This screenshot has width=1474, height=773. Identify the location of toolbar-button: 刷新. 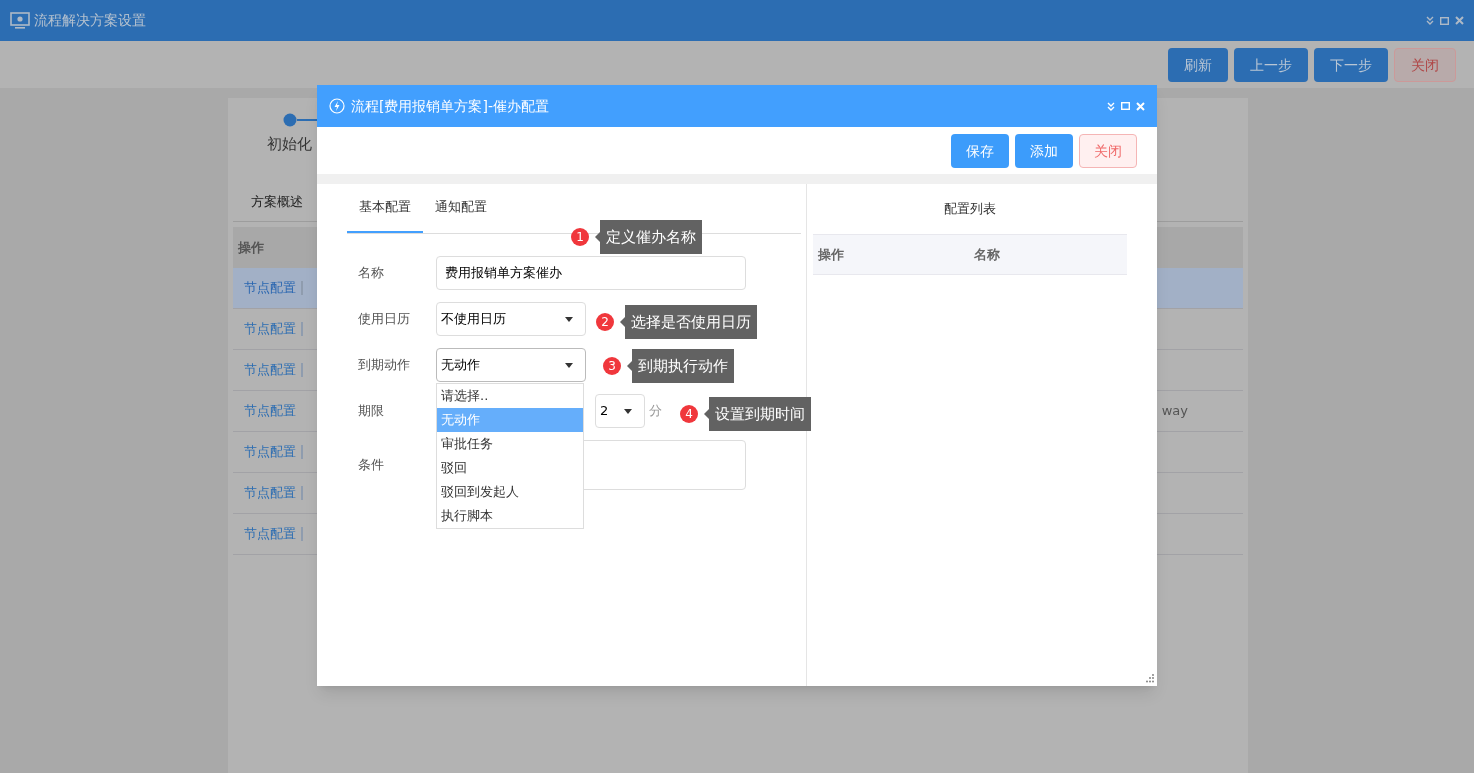
(1198, 64).